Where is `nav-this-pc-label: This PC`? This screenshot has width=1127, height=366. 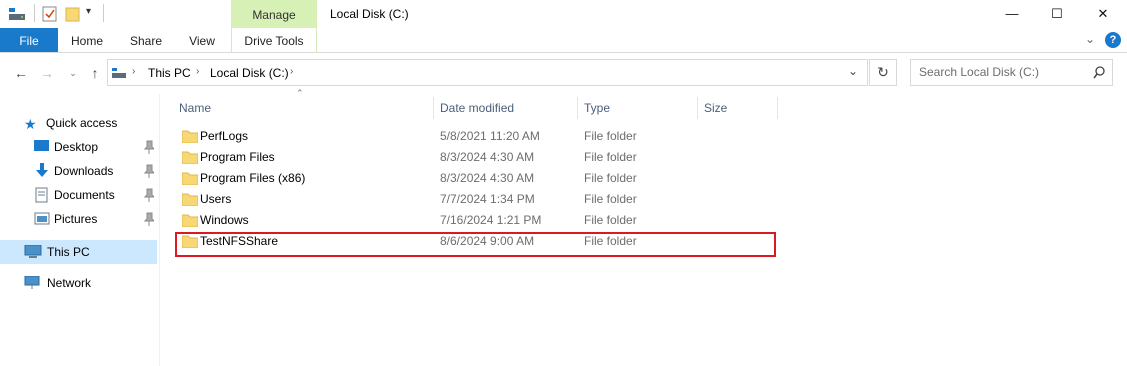 nav-this-pc-label: This PC is located at coordinates (68, 252).